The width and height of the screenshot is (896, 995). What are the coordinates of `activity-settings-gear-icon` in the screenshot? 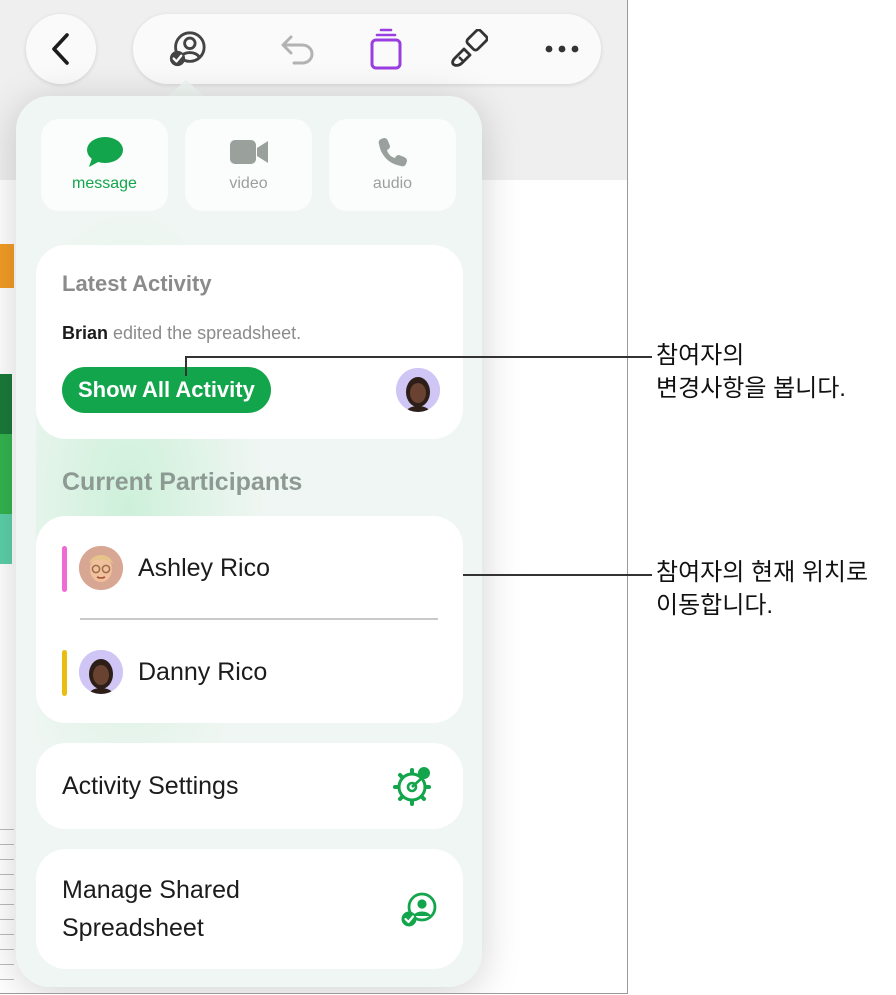 It's located at (412, 786).